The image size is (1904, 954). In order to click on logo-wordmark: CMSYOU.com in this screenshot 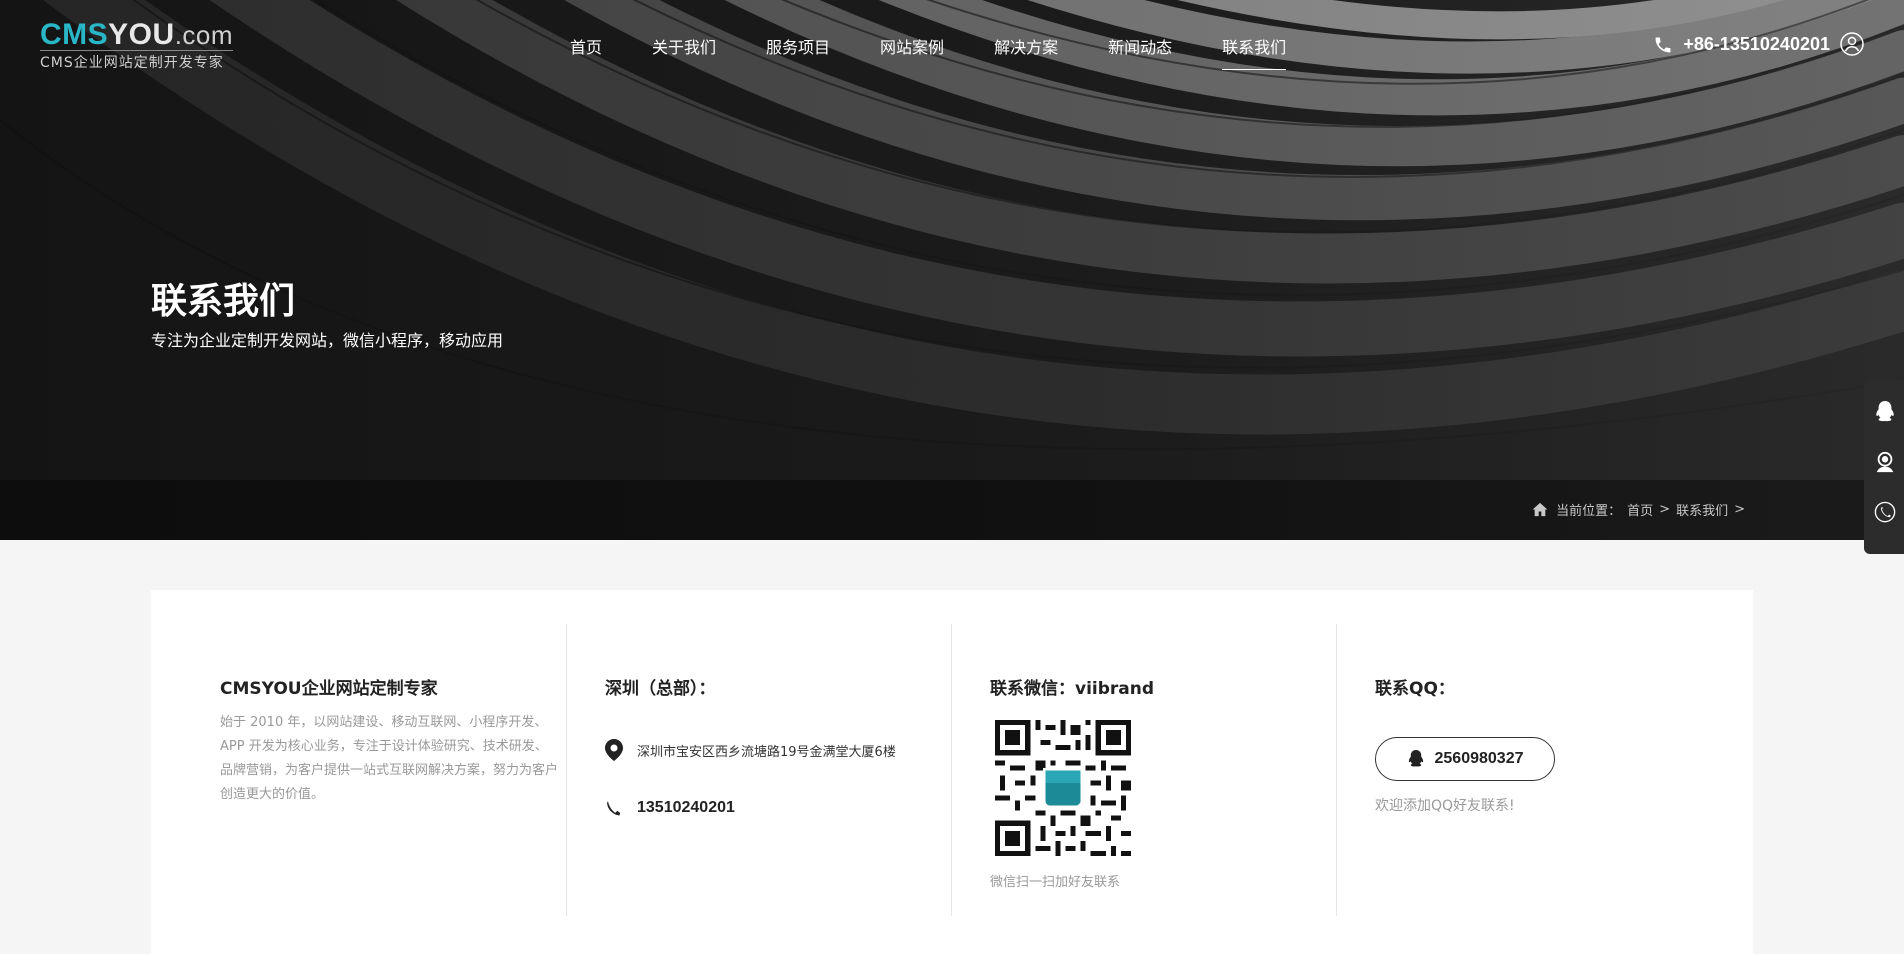, I will do `click(136, 35)`.